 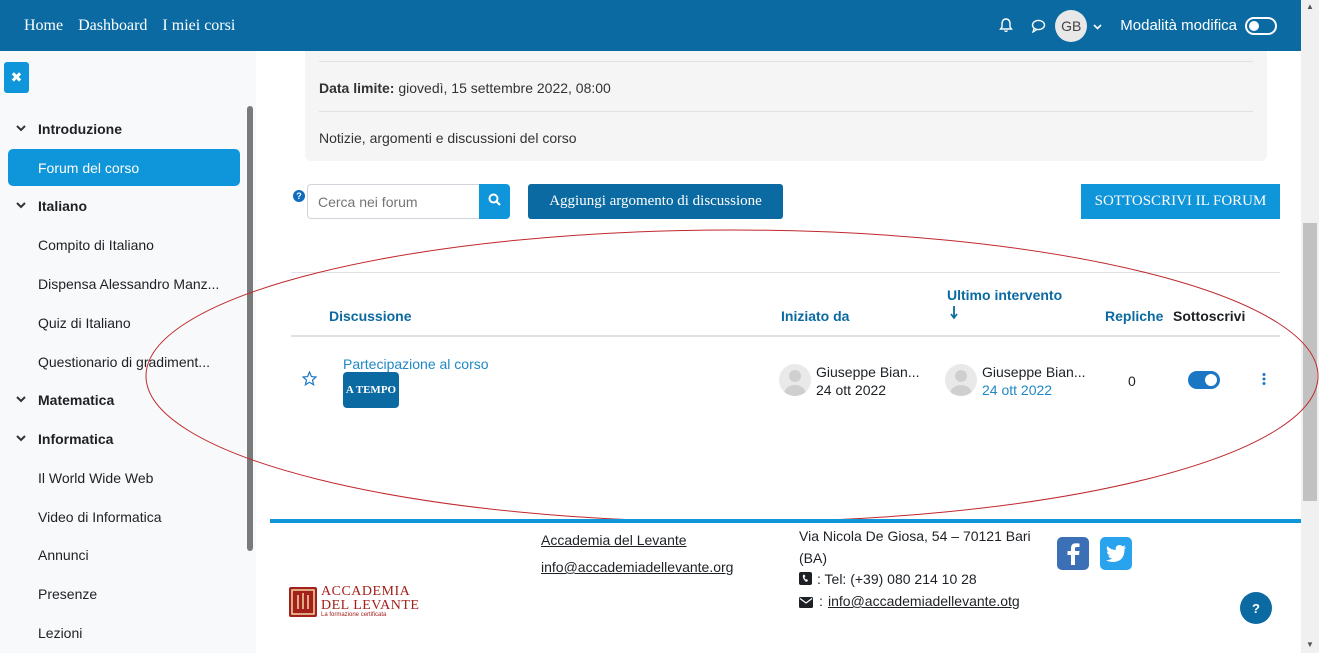 What do you see at coordinates (100, 516) in the screenshot?
I see `drawer-item-label: Video di Informatica` at bounding box center [100, 516].